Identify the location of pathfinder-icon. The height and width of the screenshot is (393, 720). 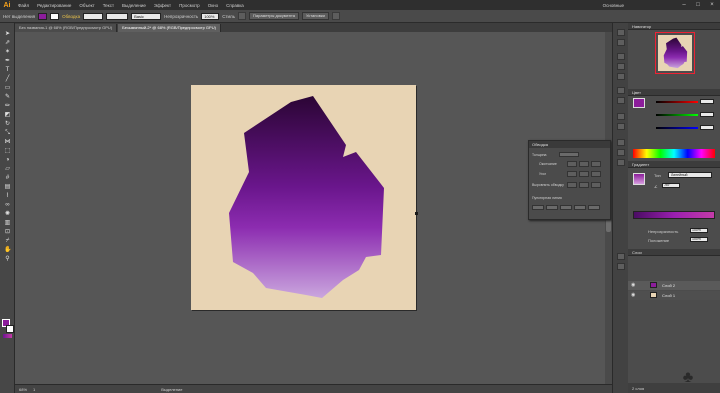
(621, 162).